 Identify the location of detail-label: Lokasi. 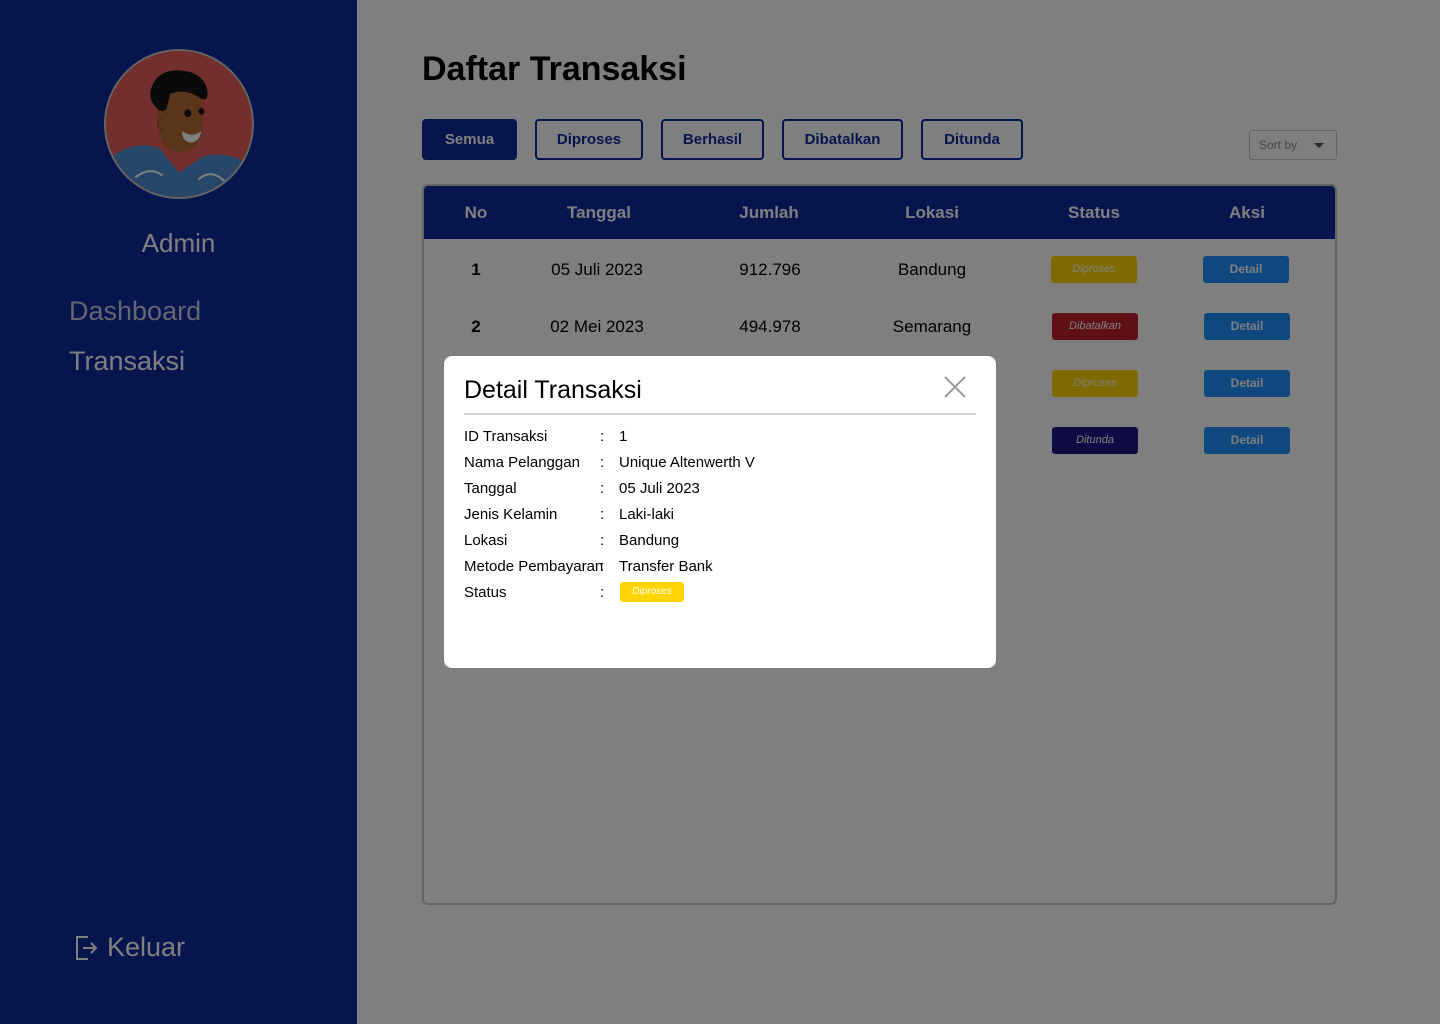
(486, 540).